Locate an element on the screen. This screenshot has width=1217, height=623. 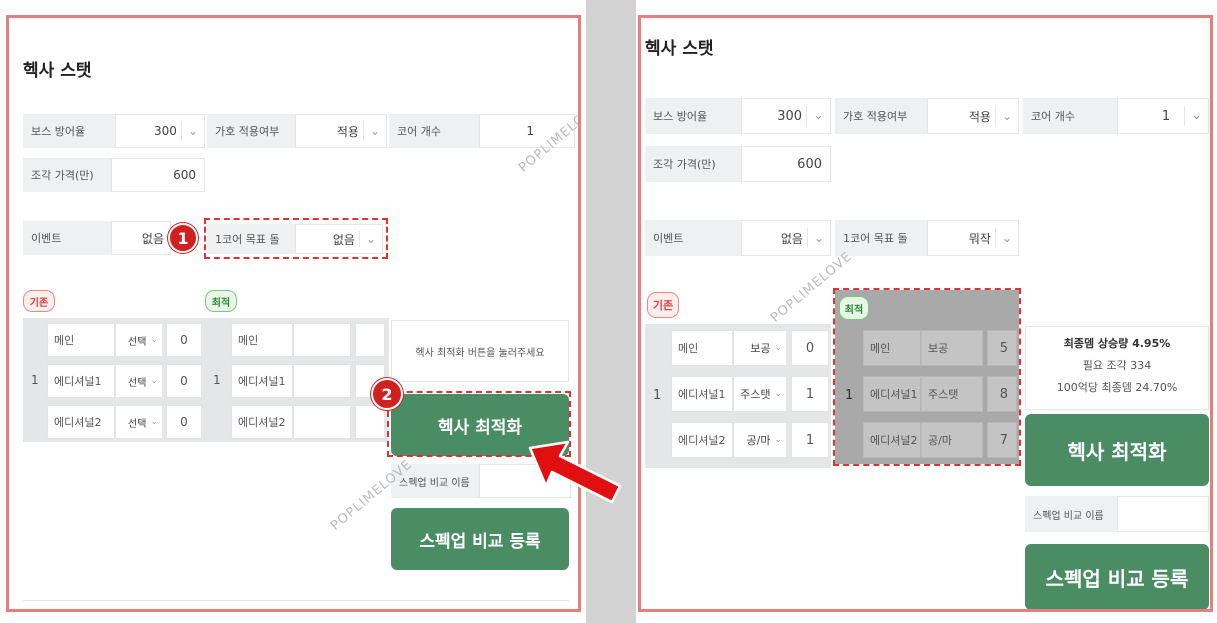
compare-name-input is located at coordinates (1163, 514).